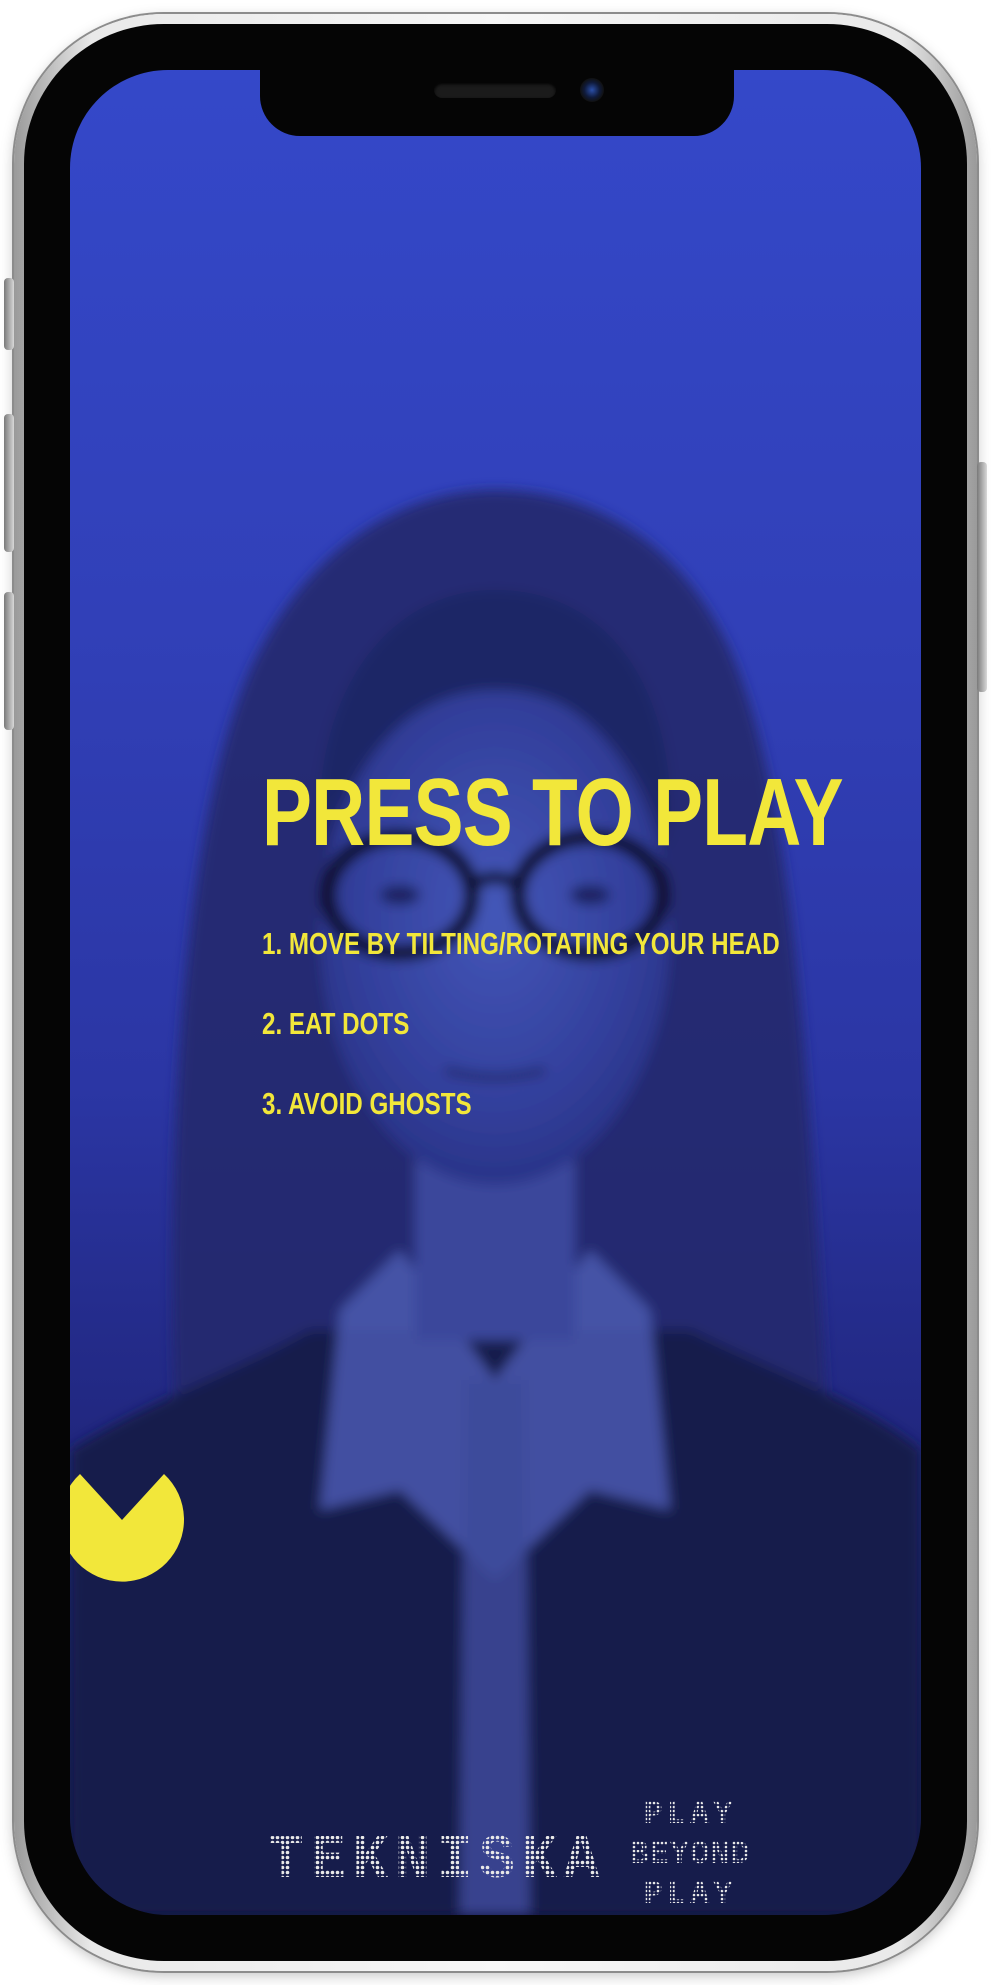 Image resolution: width=991 pixels, height=1985 pixels. What do you see at coordinates (127, 1528) in the screenshot?
I see `pacman-icon` at bounding box center [127, 1528].